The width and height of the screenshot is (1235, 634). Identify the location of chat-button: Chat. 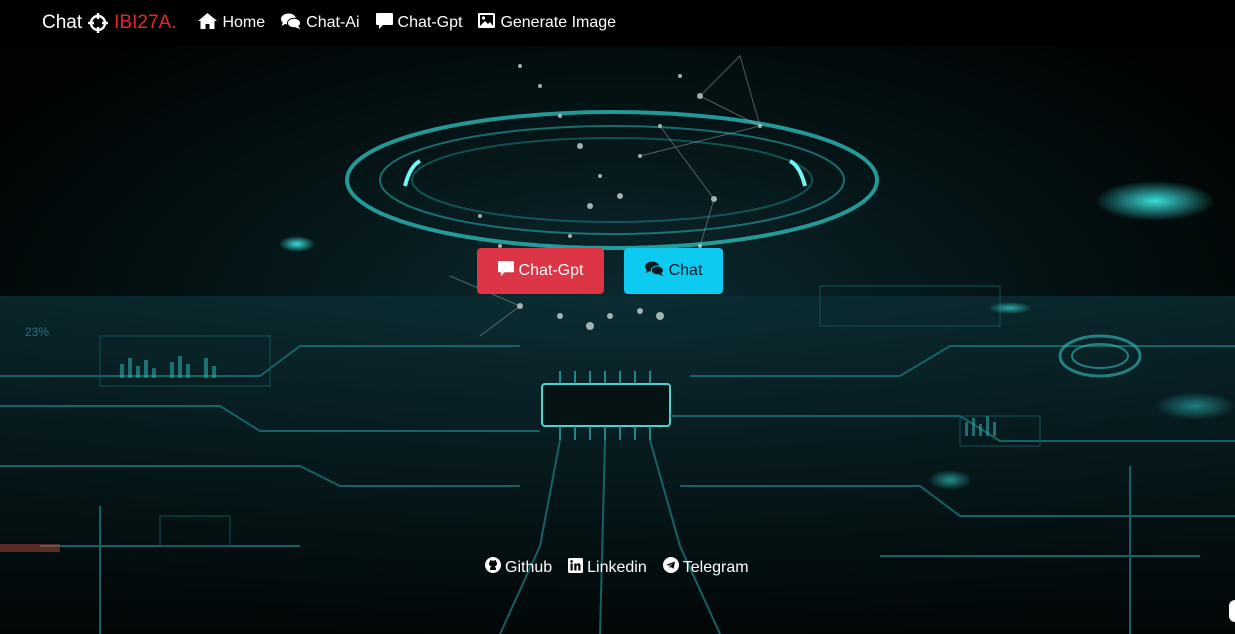
(673, 271).